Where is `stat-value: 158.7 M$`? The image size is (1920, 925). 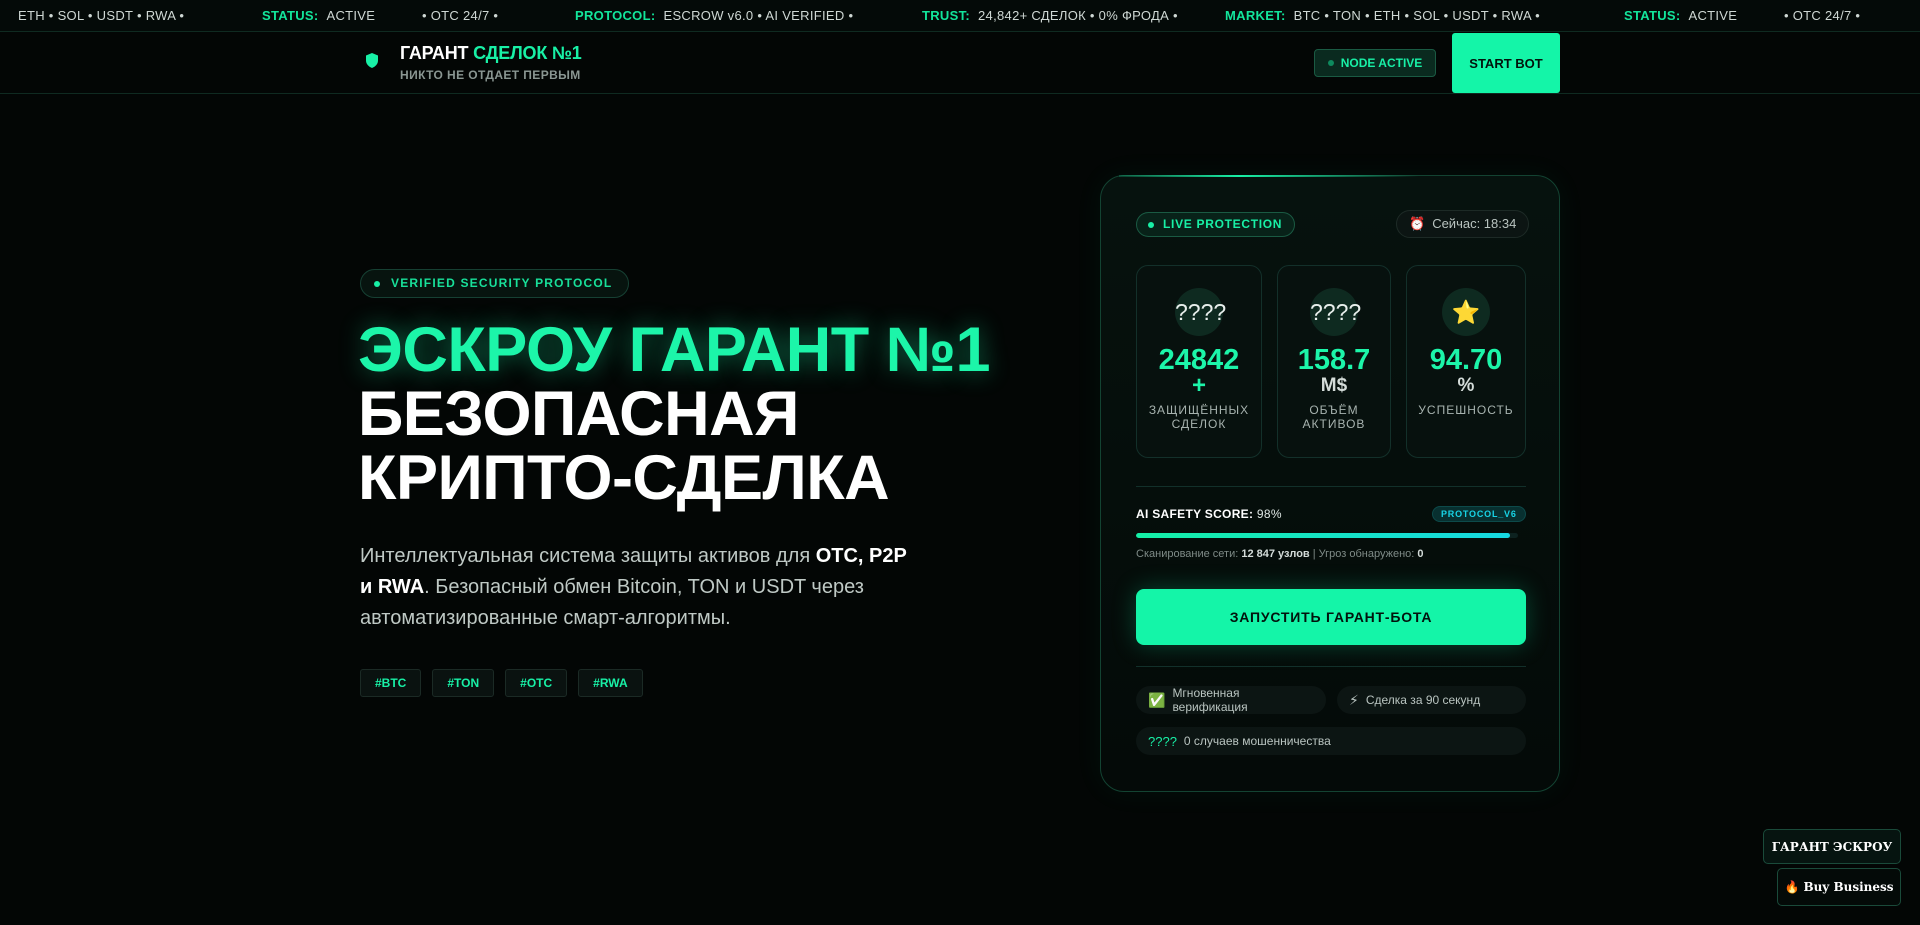
stat-value: 158.7 M$ is located at coordinates (1334, 370).